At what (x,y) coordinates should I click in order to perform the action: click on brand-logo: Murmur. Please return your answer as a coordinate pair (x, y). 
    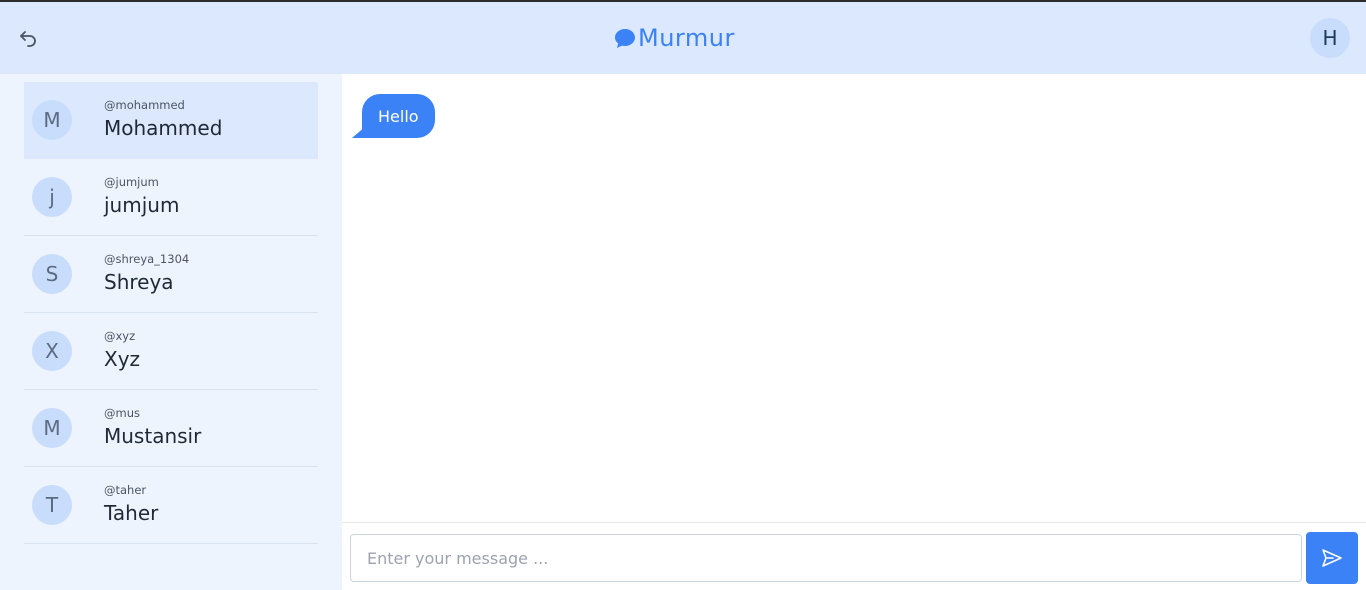
    Looking at the image, I should click on (674, 38).